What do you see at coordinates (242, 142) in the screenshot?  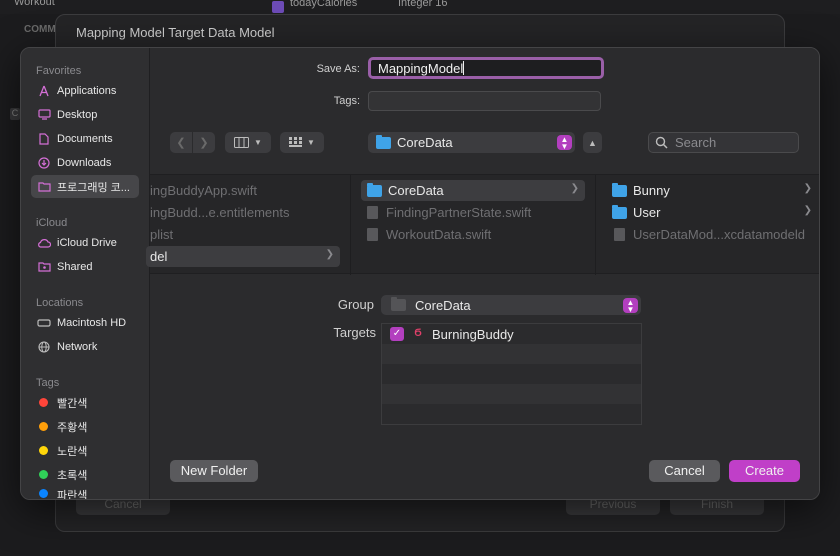 I see `columns-view-icon` at bounding box center [242, 142].